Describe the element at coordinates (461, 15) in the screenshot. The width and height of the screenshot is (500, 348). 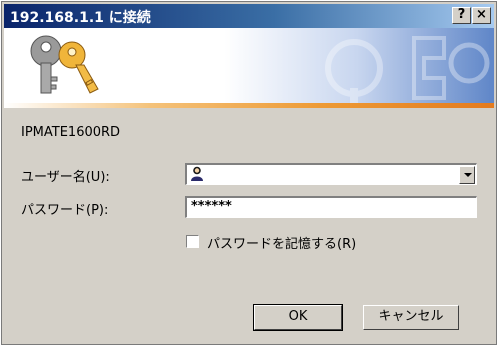
I see `help-button: ?` at that location.